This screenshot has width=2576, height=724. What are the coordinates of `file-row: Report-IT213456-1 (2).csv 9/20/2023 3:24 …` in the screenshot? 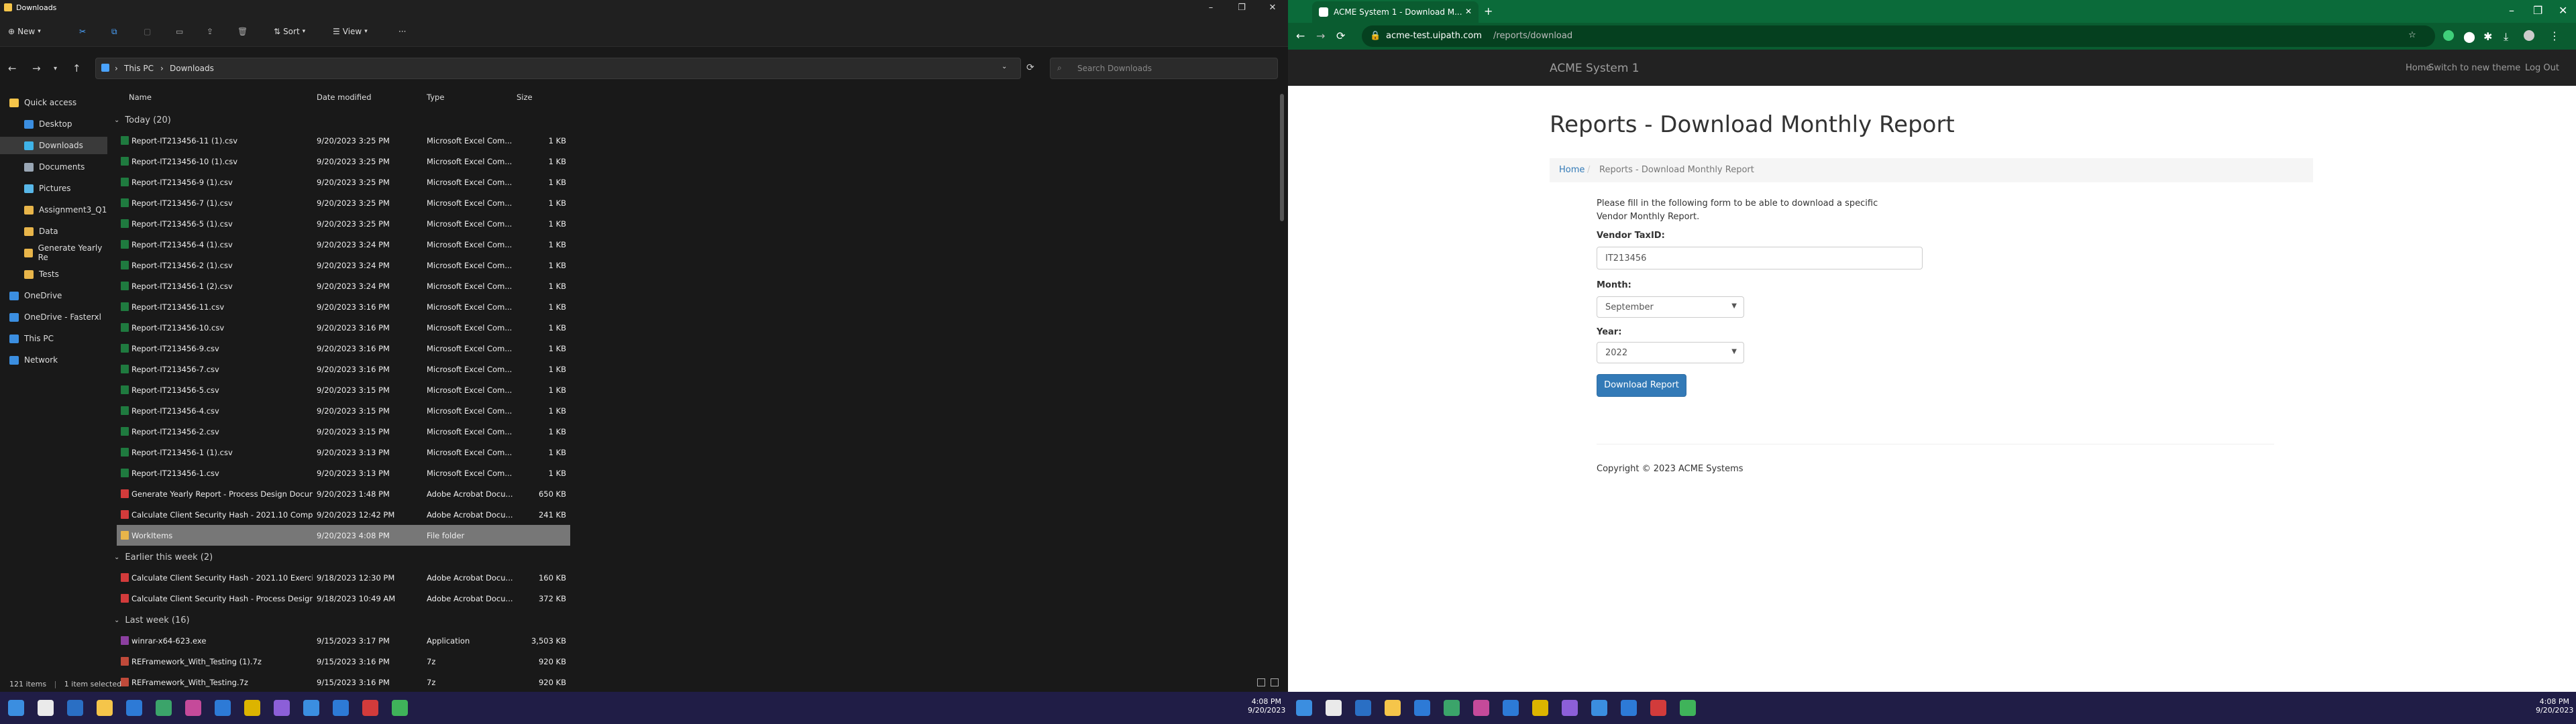 It's located at (343, 286).